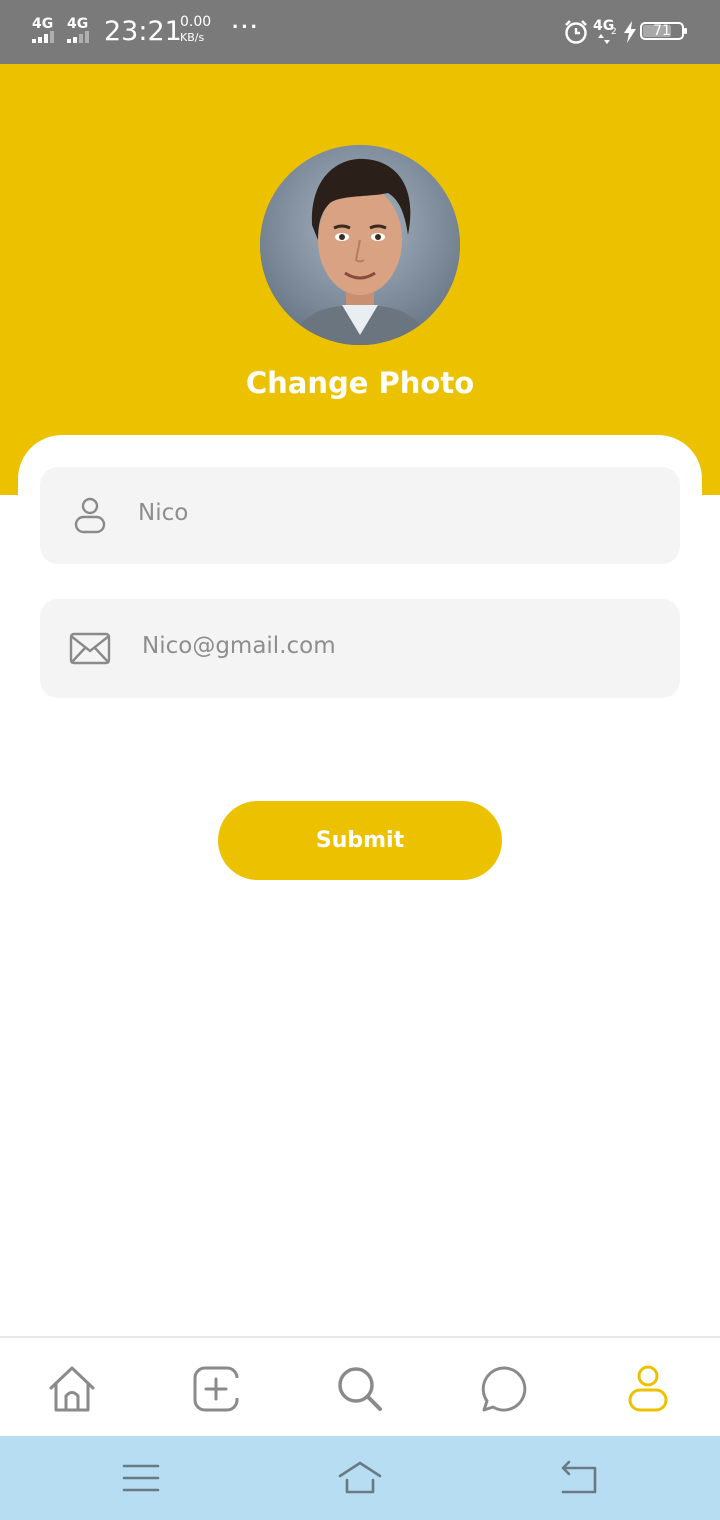 The width and height of the screenshot is (720, 1520). I want to click on back-icon, so click(579, 1478).